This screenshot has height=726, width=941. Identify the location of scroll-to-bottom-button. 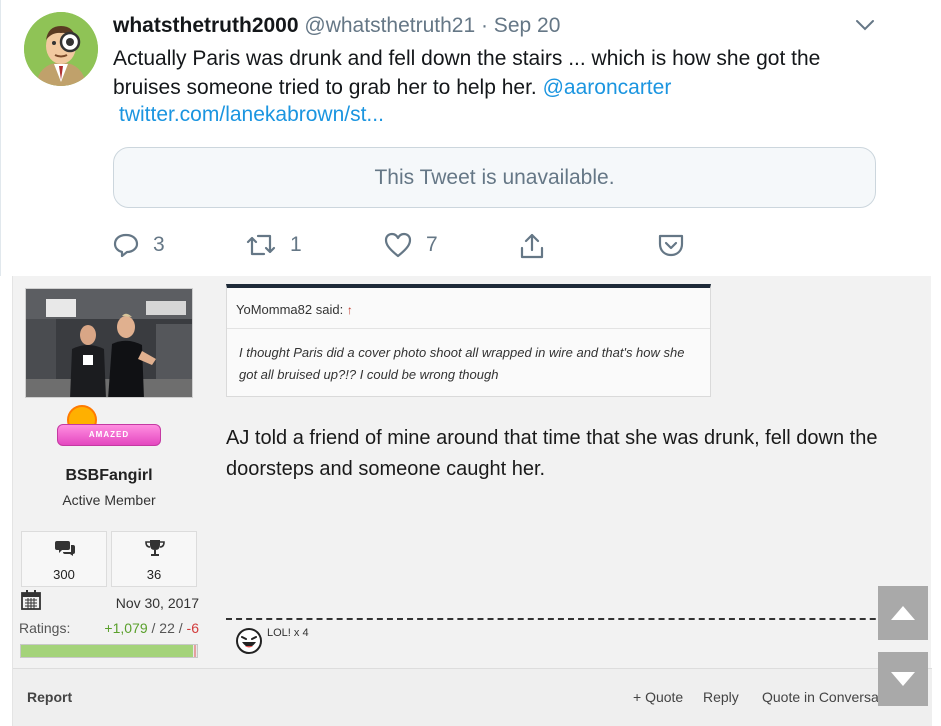
(903, 679).